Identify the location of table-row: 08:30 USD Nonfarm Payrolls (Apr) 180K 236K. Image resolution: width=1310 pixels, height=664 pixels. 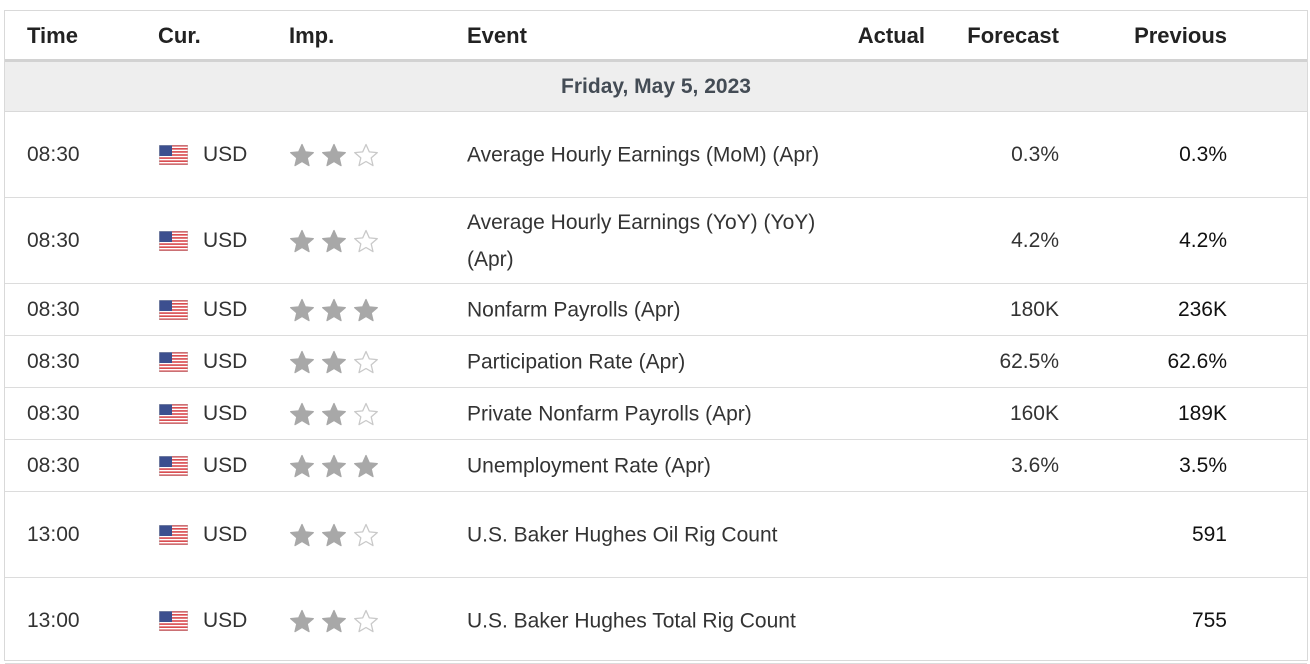
(656, 310).